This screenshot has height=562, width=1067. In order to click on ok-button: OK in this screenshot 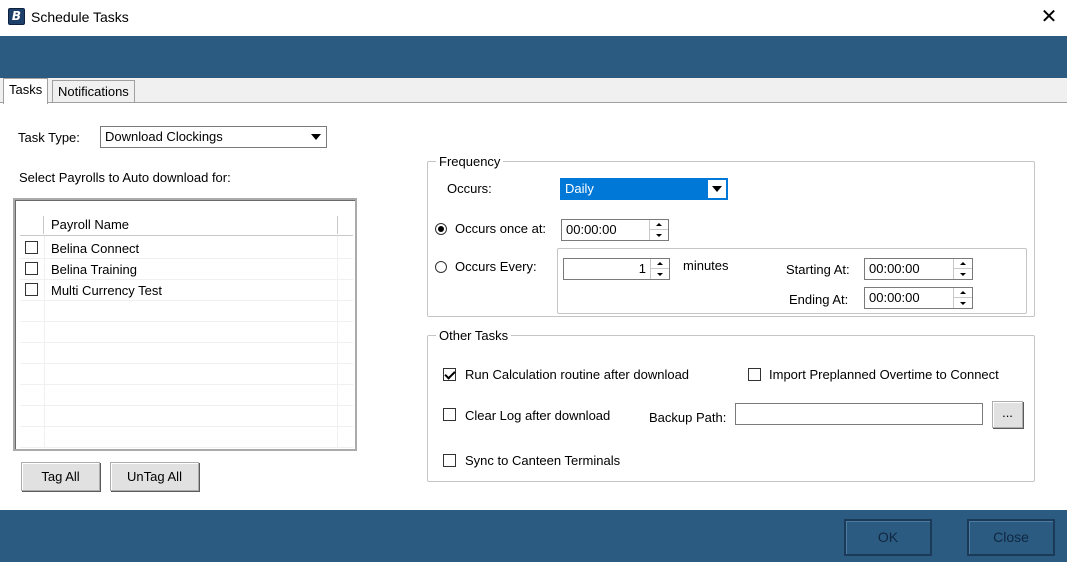, I will do `click(888, 537)`.